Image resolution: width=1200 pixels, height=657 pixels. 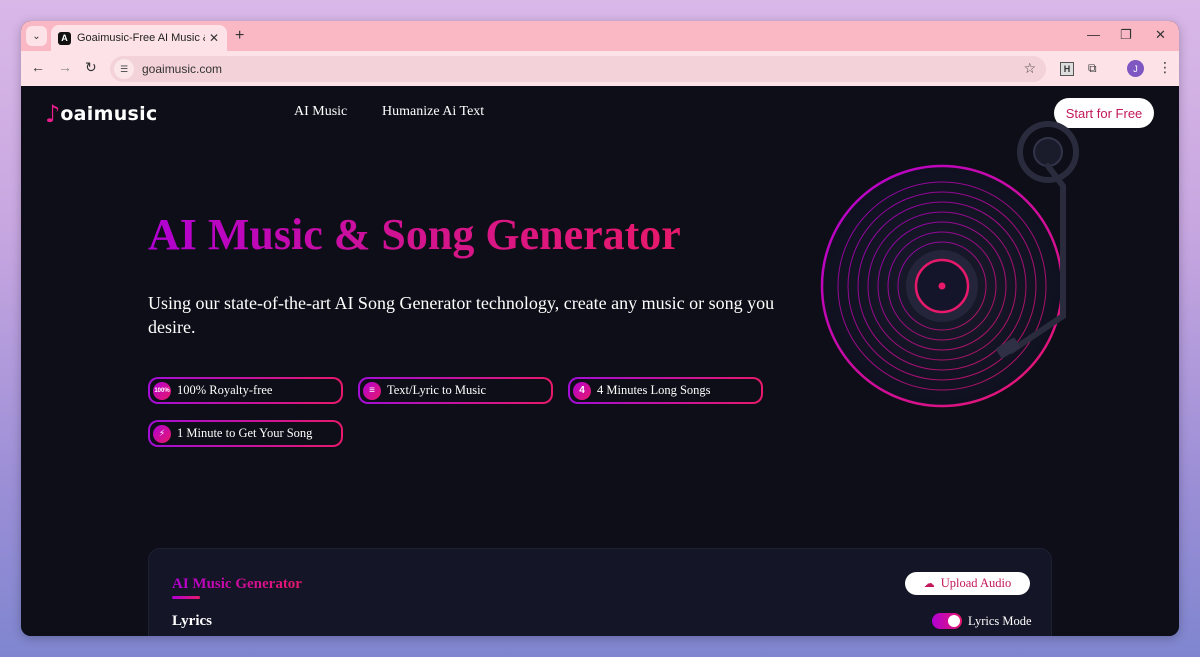 I want to click on forward-arrow-icon: →, so click(x=65, y=67).